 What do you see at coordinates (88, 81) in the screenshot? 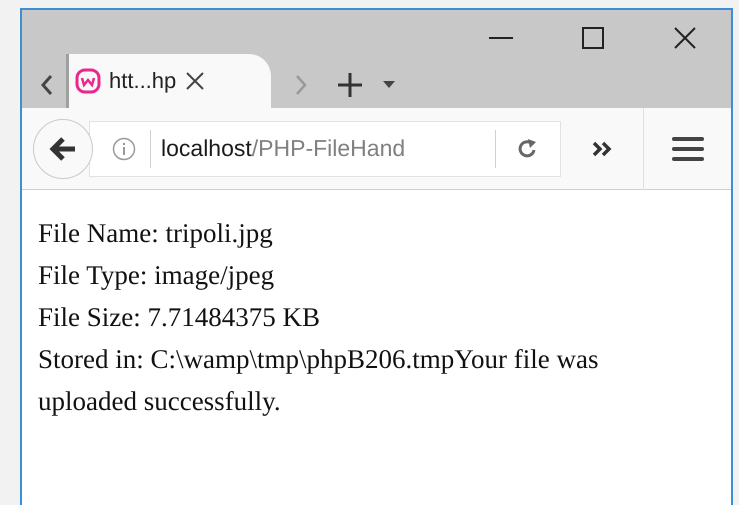
I see `logo-icon` at bounding box center [88, 81].